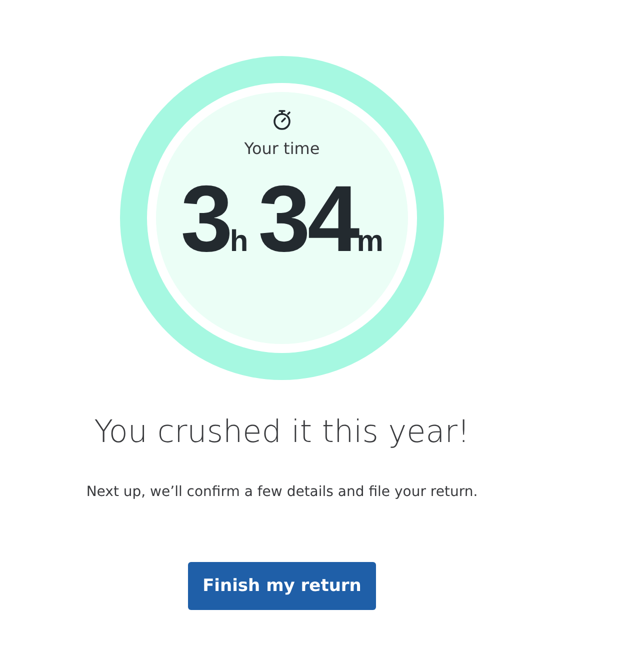  What do you see at coordinates (282, 432) in the screenshot?
I see `headline: You crushed it this year!` at bounding box center [282, 432].